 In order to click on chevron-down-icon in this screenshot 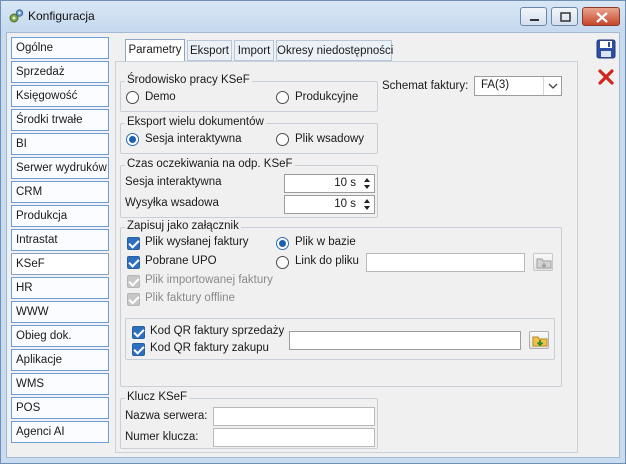, I will do `click(552, 86)`.